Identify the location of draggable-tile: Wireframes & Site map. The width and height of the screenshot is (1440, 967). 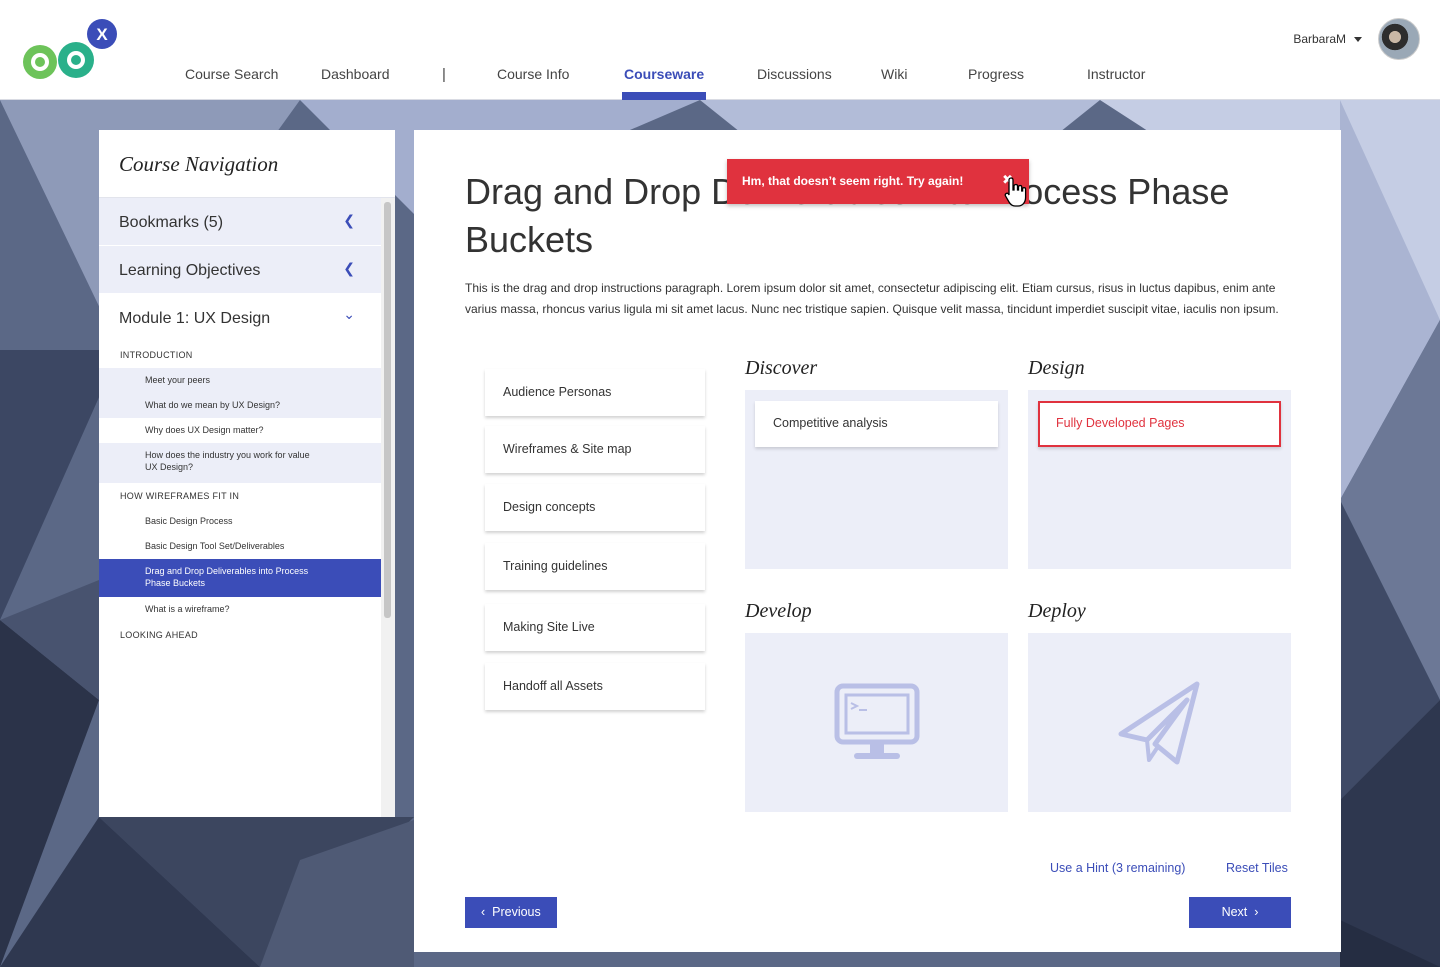
(595, 449).